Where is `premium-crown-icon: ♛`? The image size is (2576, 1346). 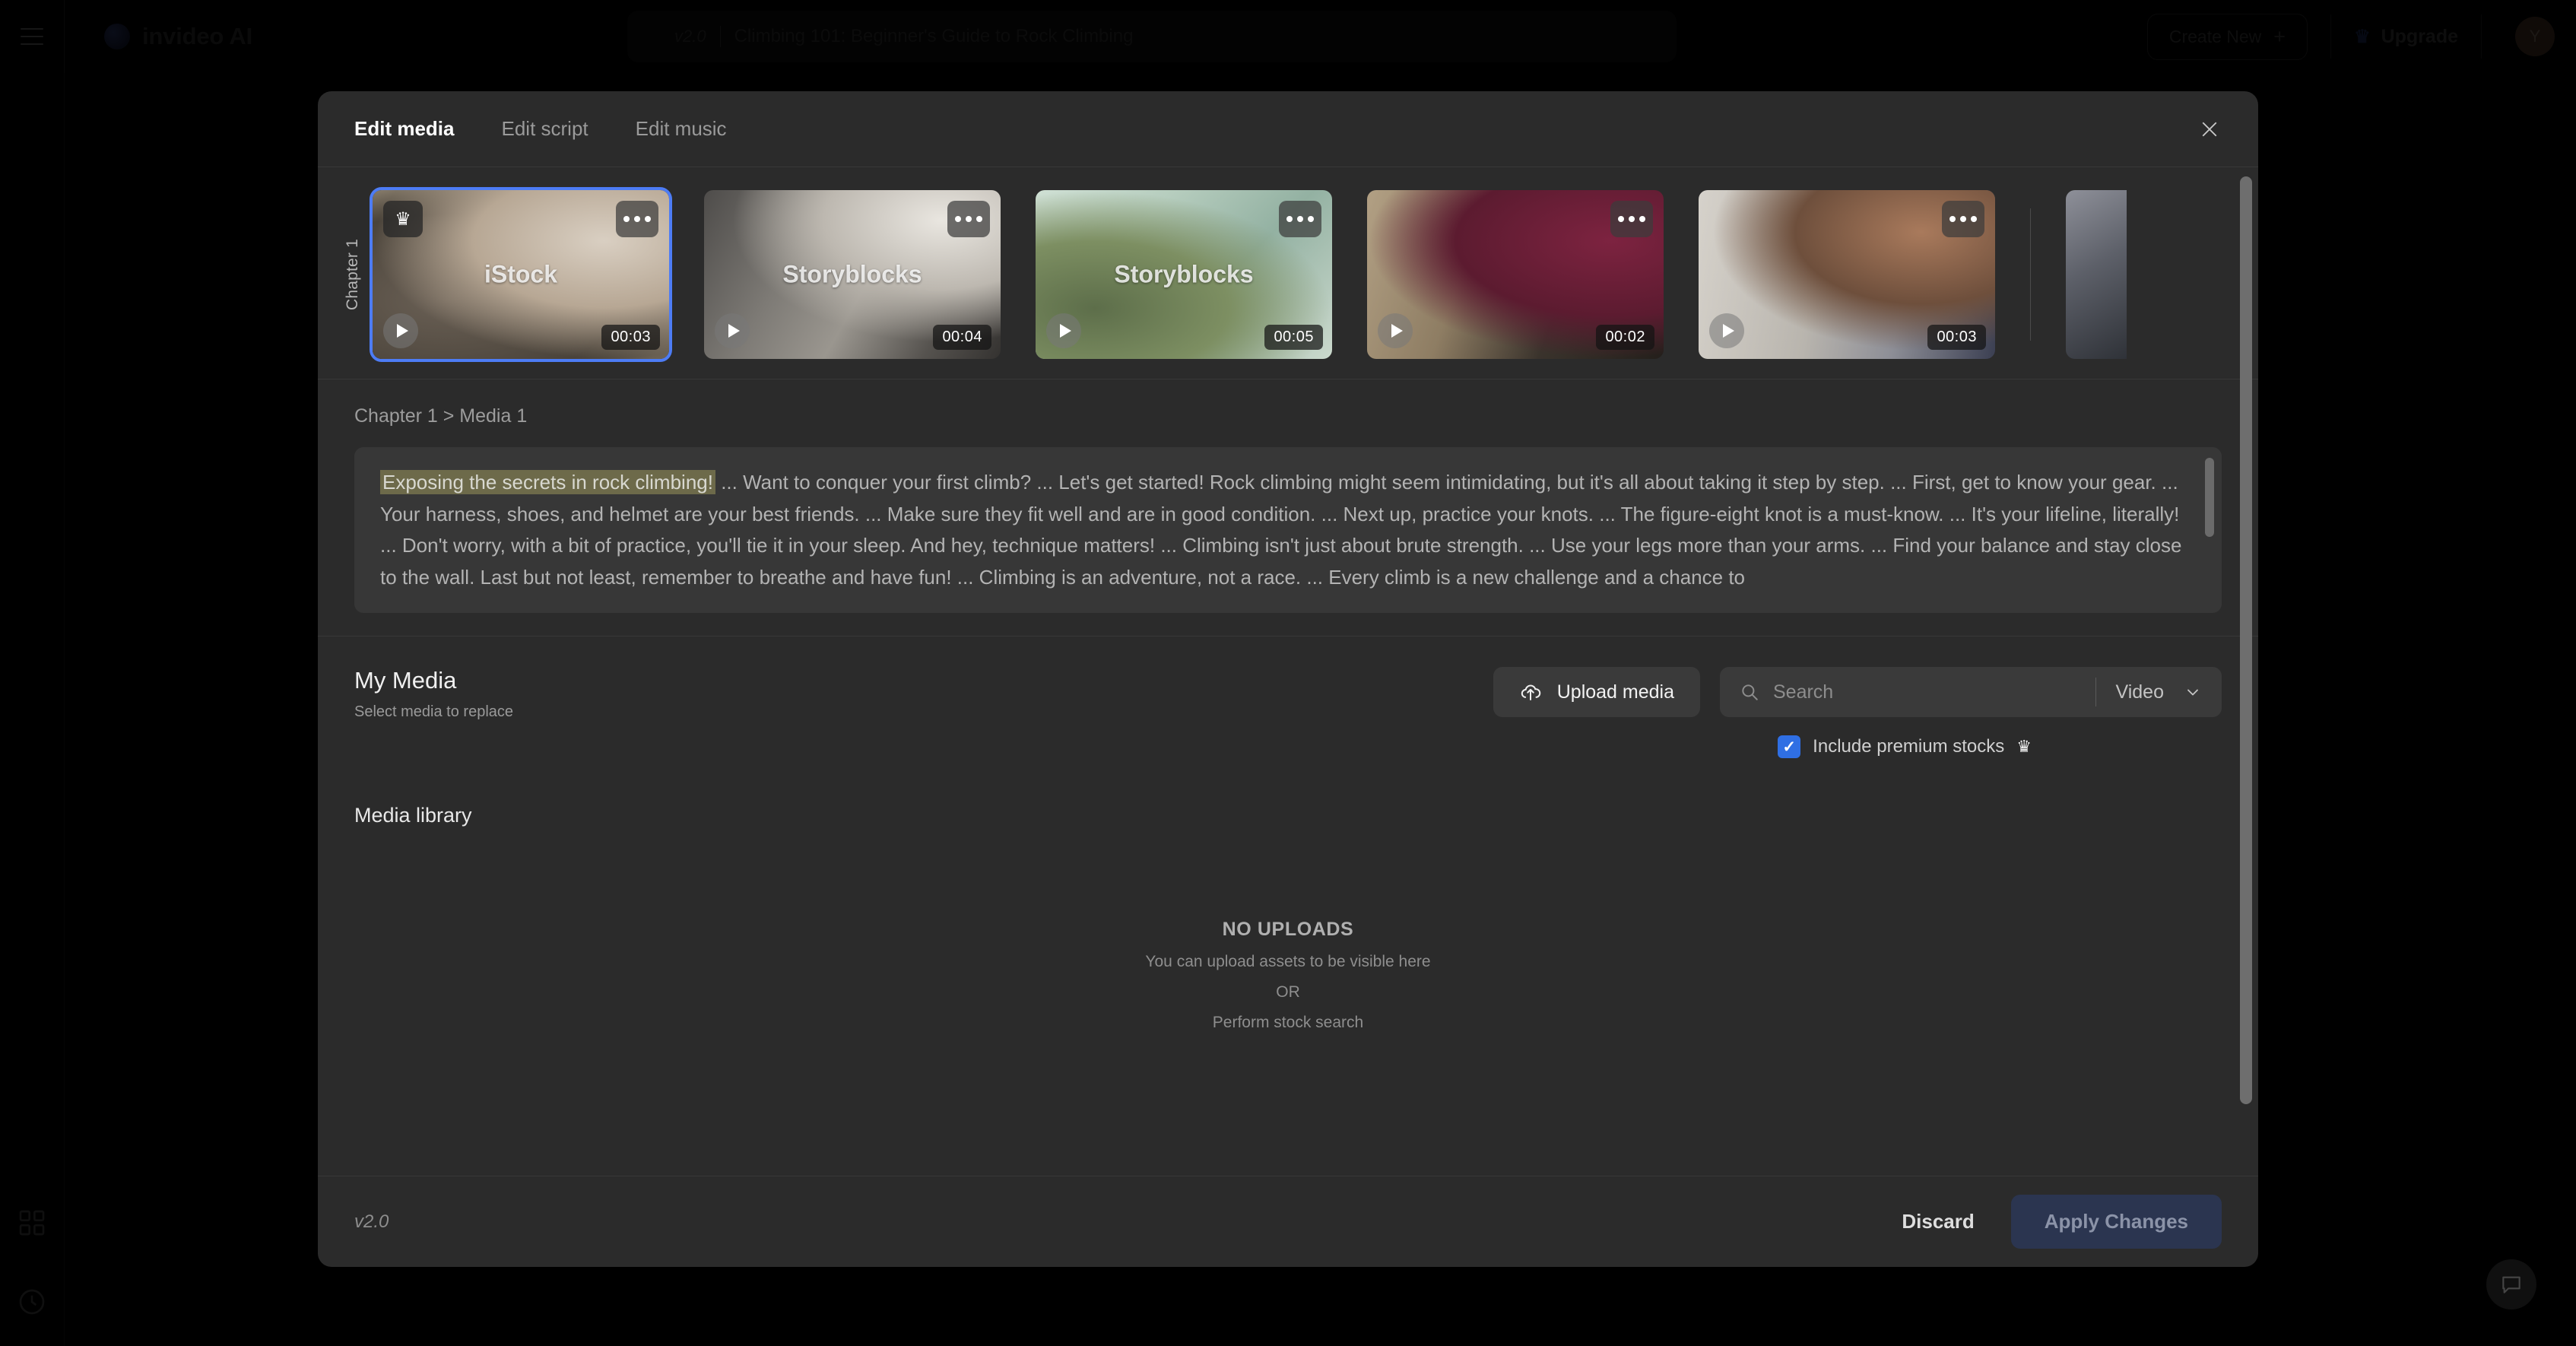
premium-crown-icon: ♛ is located at coordinates (403, 219).